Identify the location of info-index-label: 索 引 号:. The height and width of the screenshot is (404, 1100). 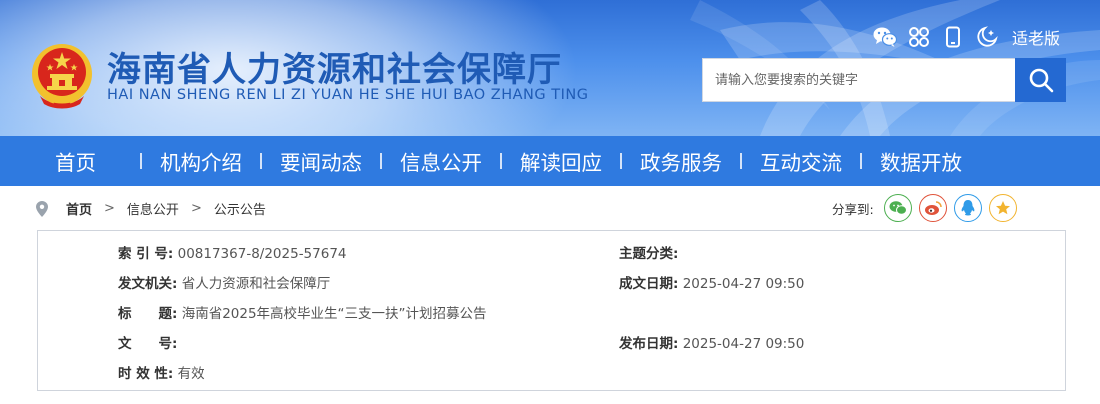
(146, 254).